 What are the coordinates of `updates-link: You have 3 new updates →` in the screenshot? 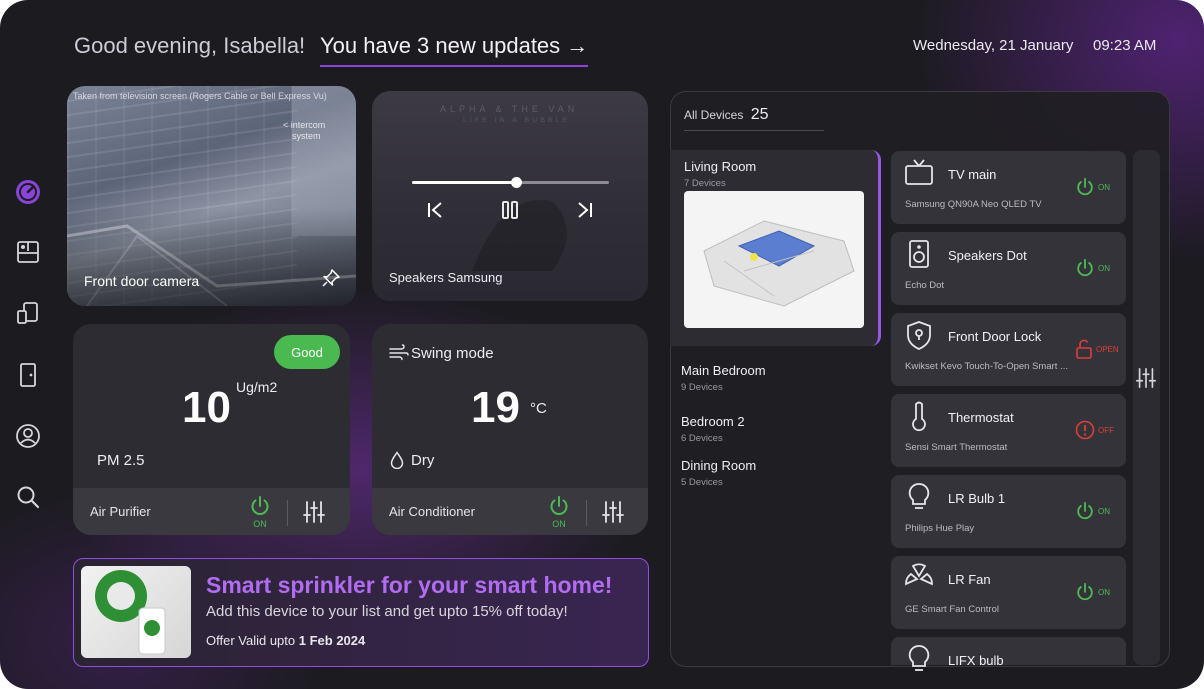 It's located at (454, 50).